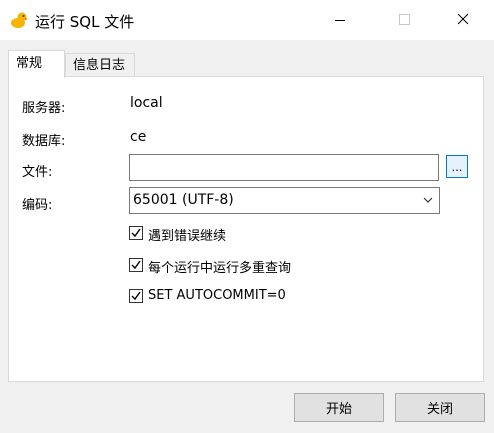 The width and height of the screenshot is (494, 433). Describe the element at coordinates (36, 64) in the screenshot. I see `tab-general: 常规` at that location.